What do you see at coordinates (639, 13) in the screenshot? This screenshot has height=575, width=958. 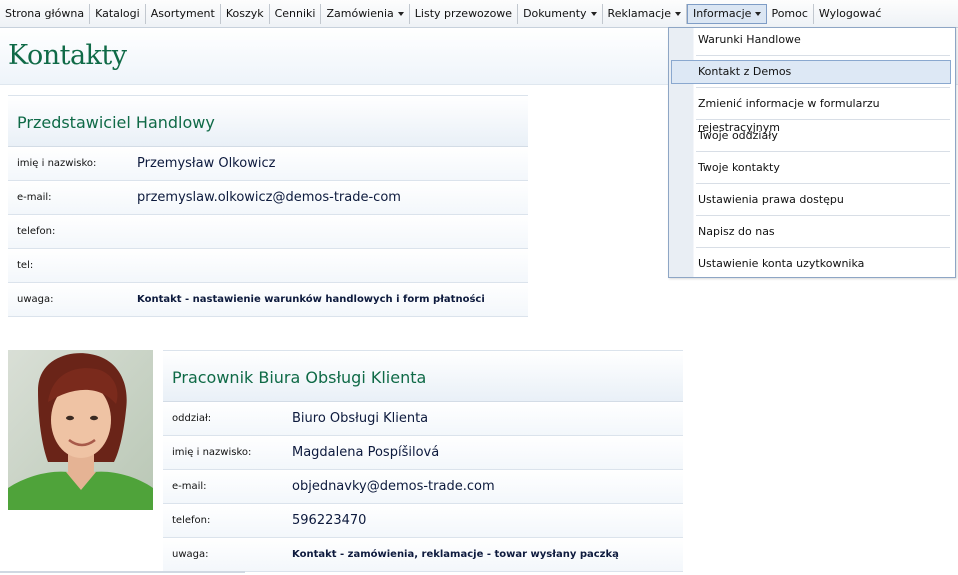 I see `menu-item-label: Reklamacje` at bounding box center [639, 13].